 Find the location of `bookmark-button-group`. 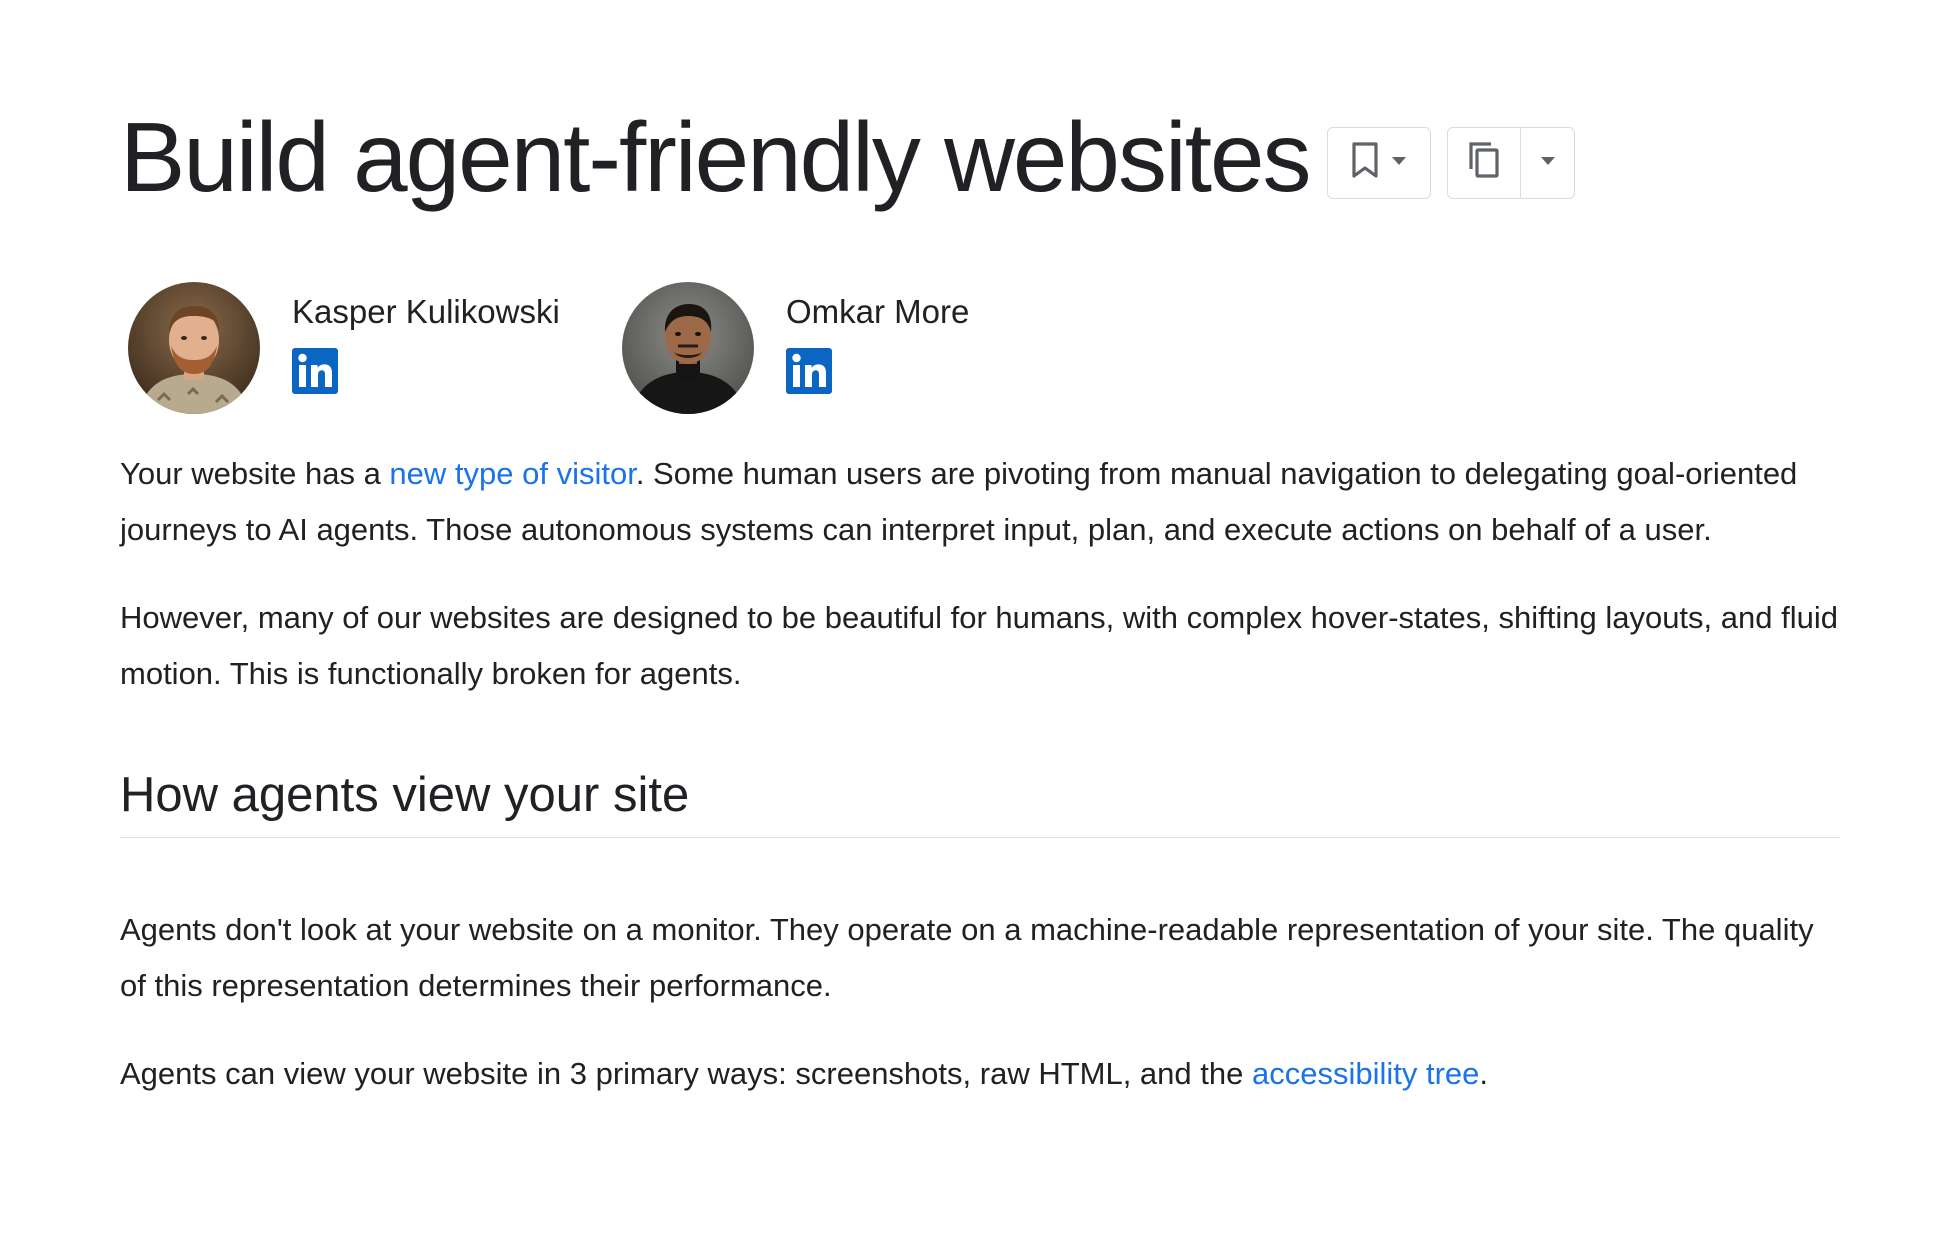

bookmark-button-group is located at coordinates (1379, 162).